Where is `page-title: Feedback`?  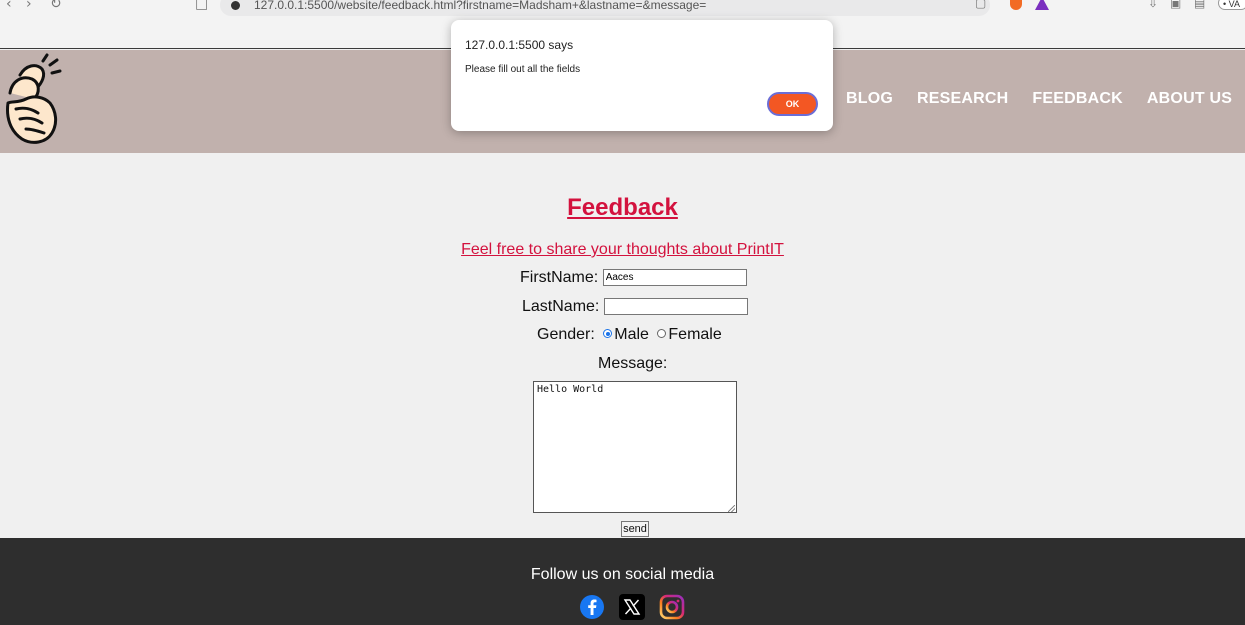 page-title: Feedback is located at coordinates (622, 207).